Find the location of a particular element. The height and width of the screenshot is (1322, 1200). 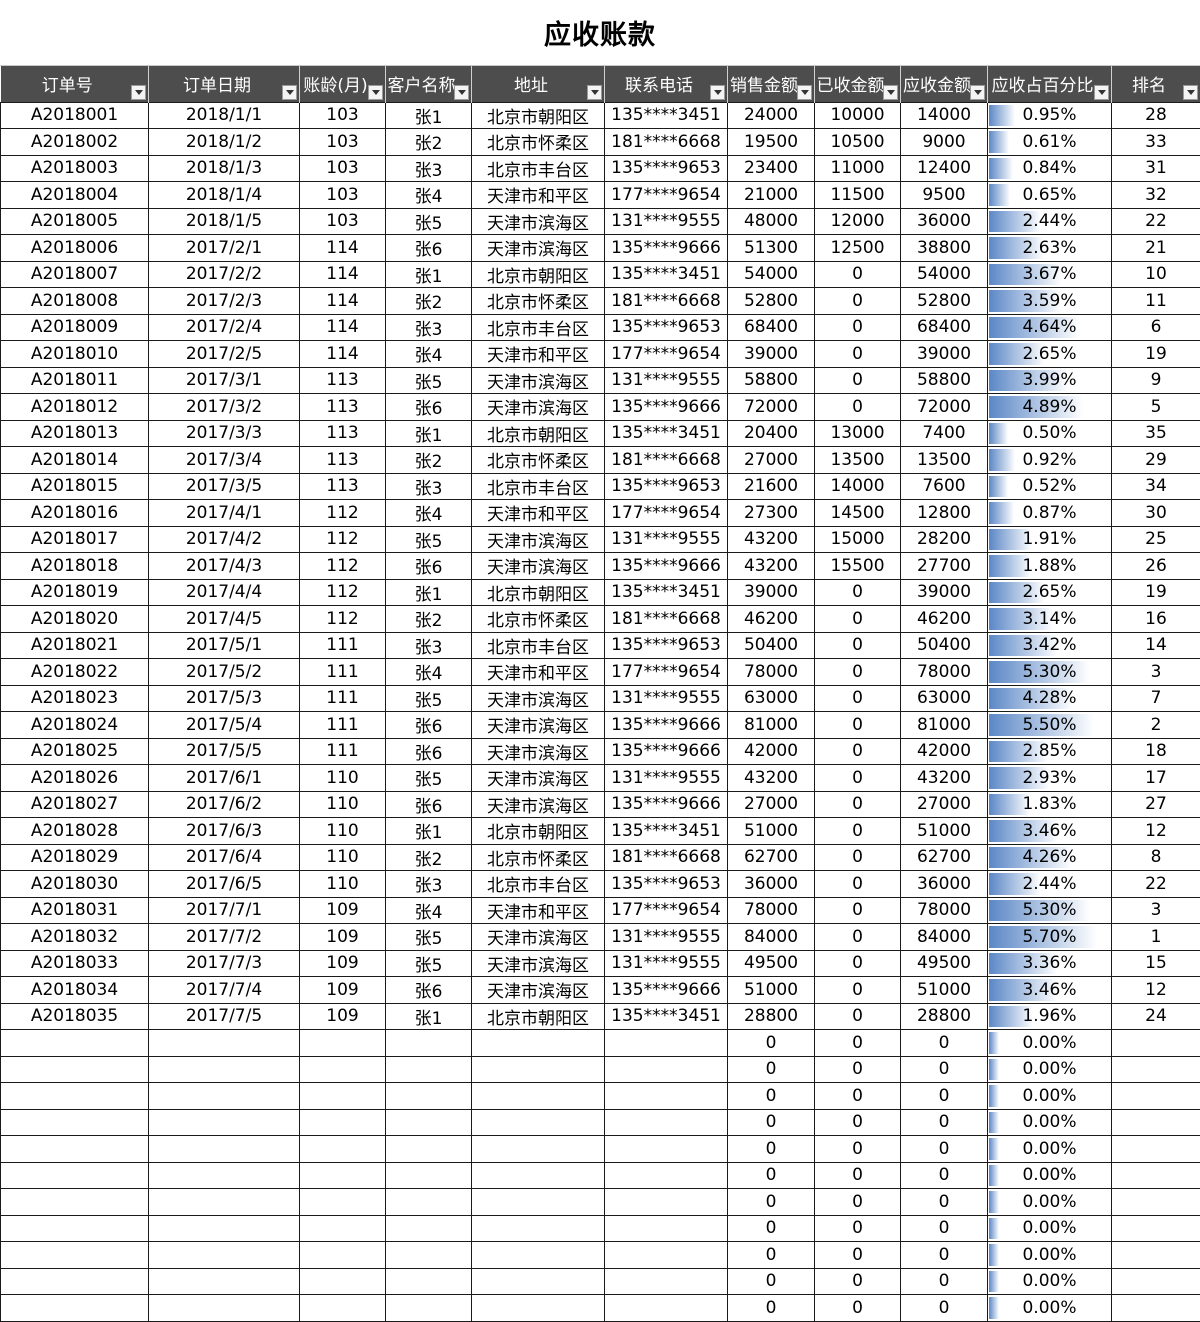

table-cell: 27700 is located at coordinates (944, 566).